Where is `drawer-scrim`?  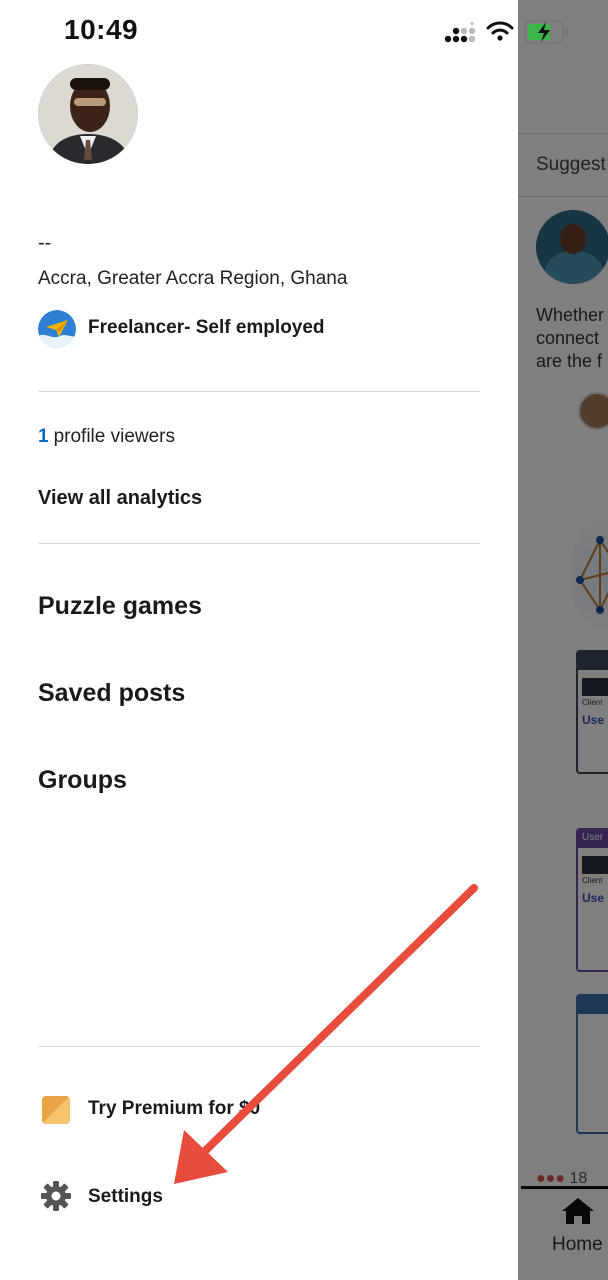 drawer-scrim is located at coordinates (563, 640).